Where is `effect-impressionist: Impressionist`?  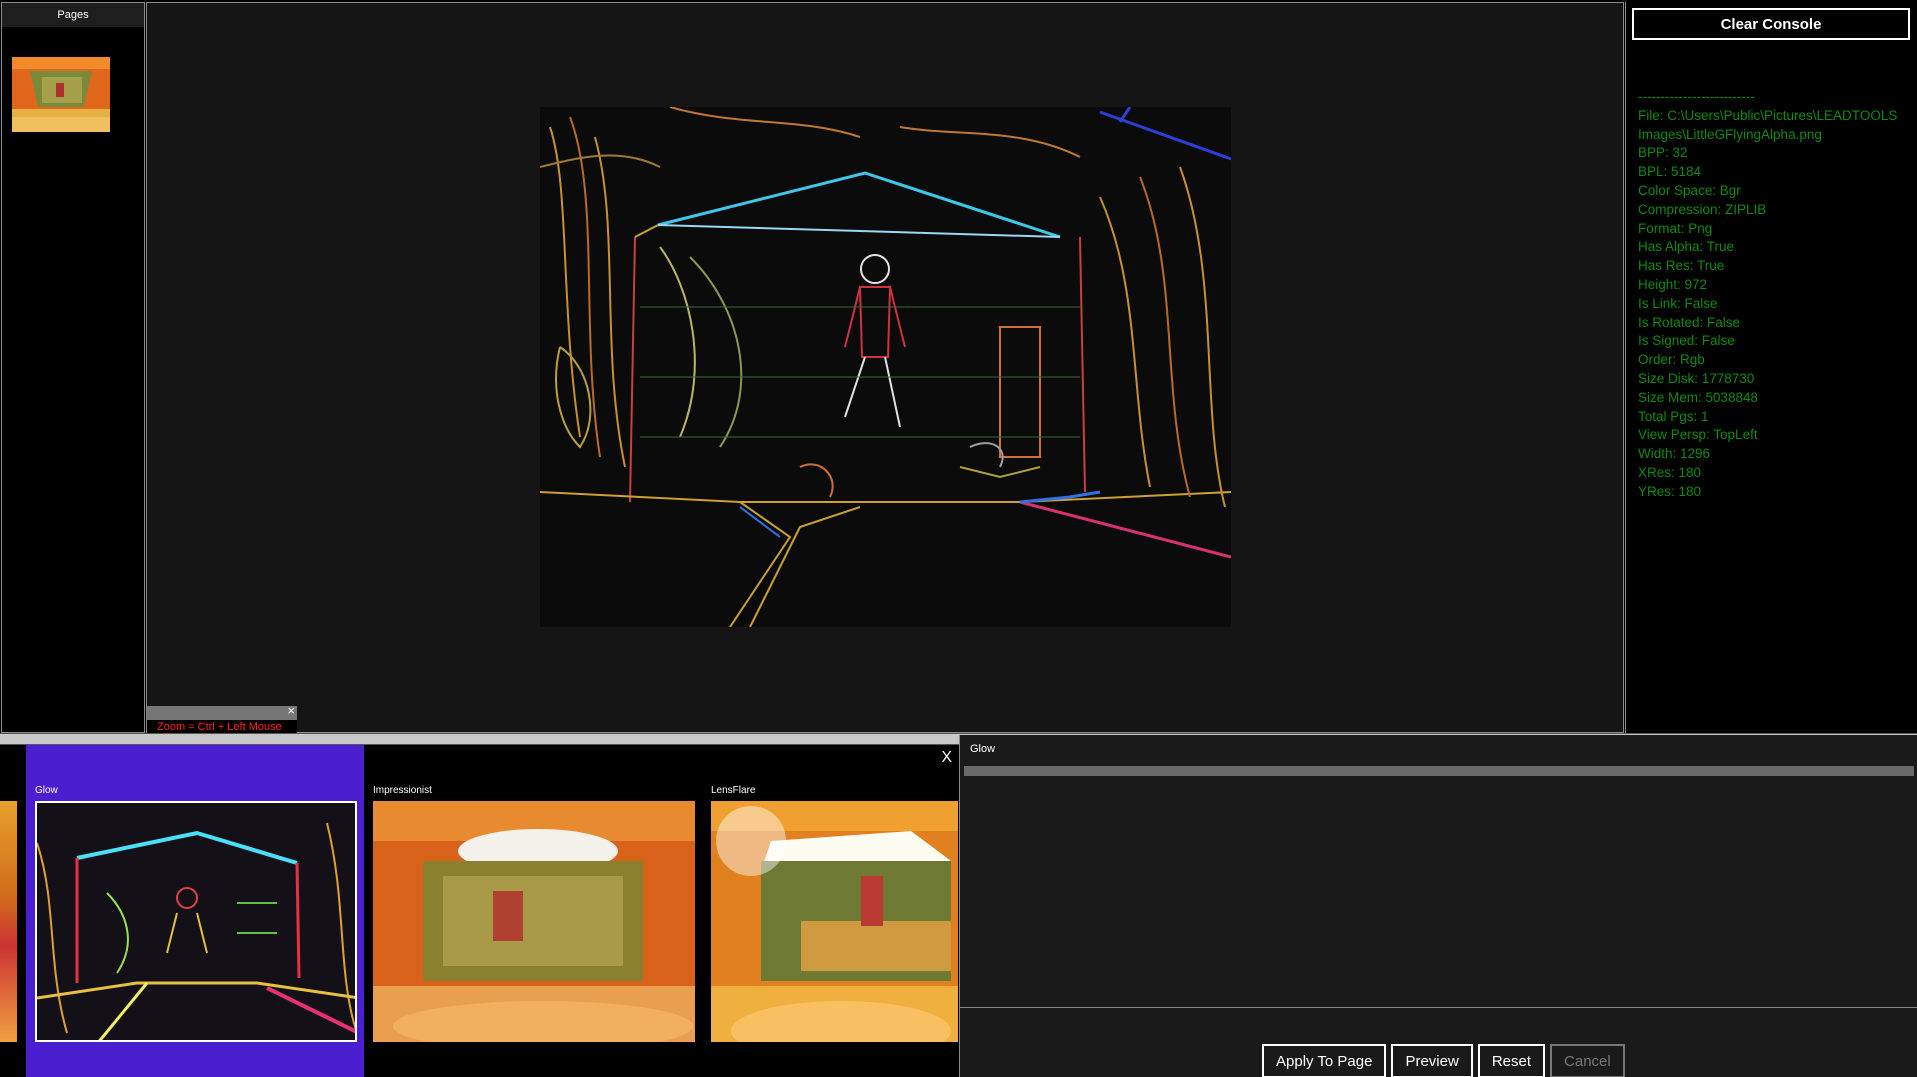 effect-impressionist: Impressionist is located at coordinates (533, 911).